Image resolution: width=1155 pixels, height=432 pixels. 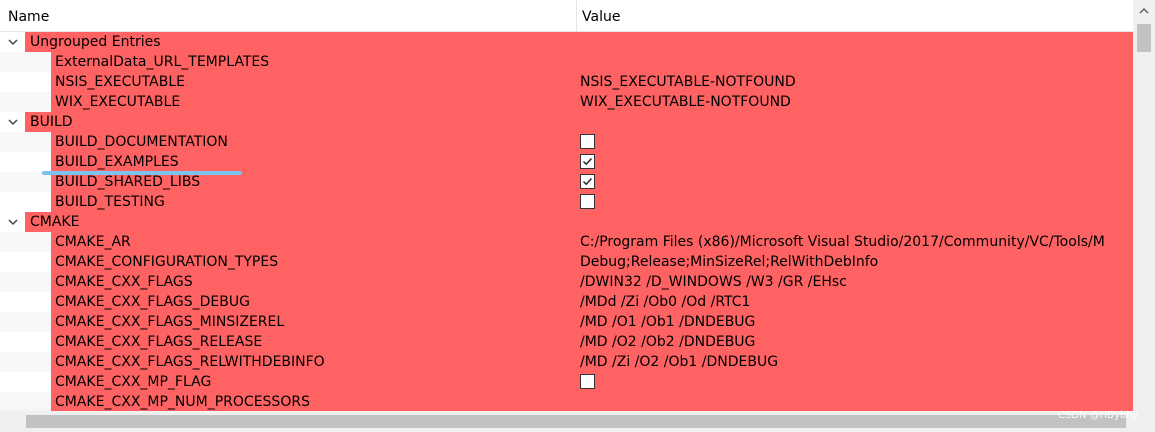 I want to click on table-row: ExternalData_URL_TEMPLATES, so click(x=566, y=62).